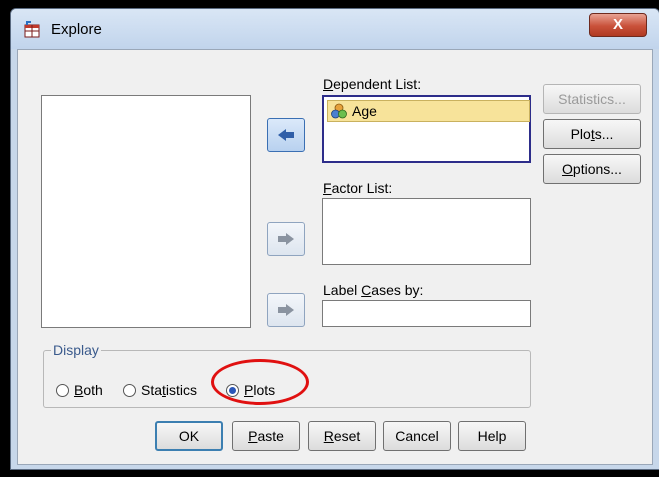 This screenshot has height=477, width=659. Describe the element at coordinates (358, 188) in the screenshot. I see `factor-list-label: Factor List:` at that location.